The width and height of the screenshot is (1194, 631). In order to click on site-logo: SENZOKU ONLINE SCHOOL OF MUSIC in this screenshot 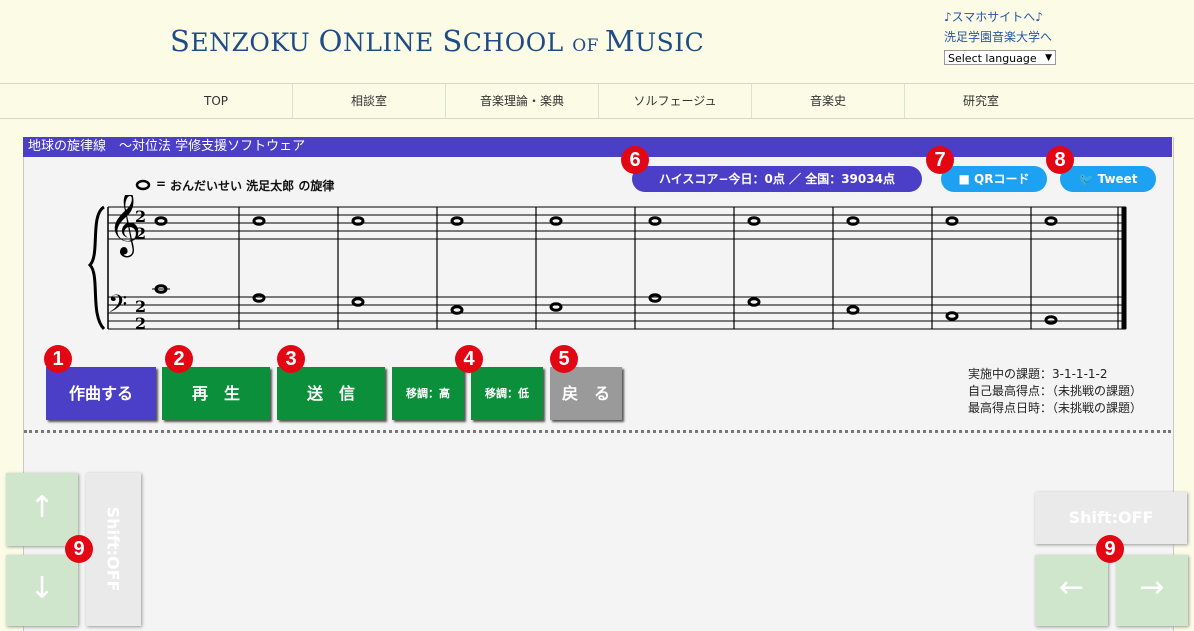, I will do `click(437, 41)`.